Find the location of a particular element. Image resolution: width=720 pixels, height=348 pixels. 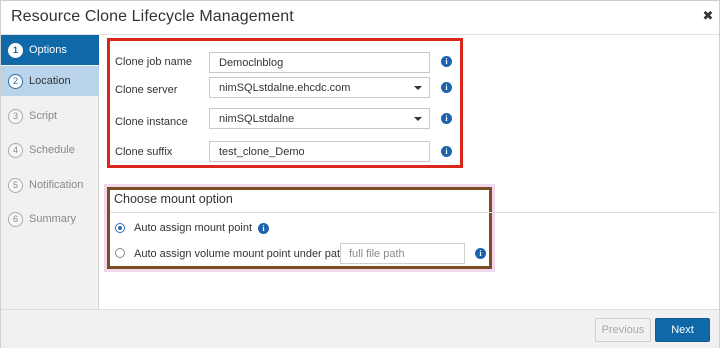

close-icon: ✖ is located at coordinates (708, 16).